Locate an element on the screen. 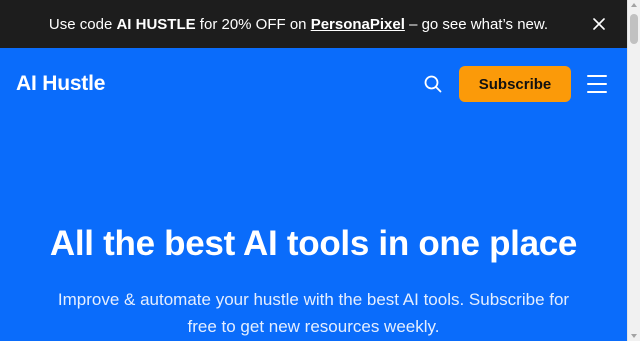 Image resolution: width=640 pixels, height=341 pixels. close-icon is located at coordinates (599, 24).